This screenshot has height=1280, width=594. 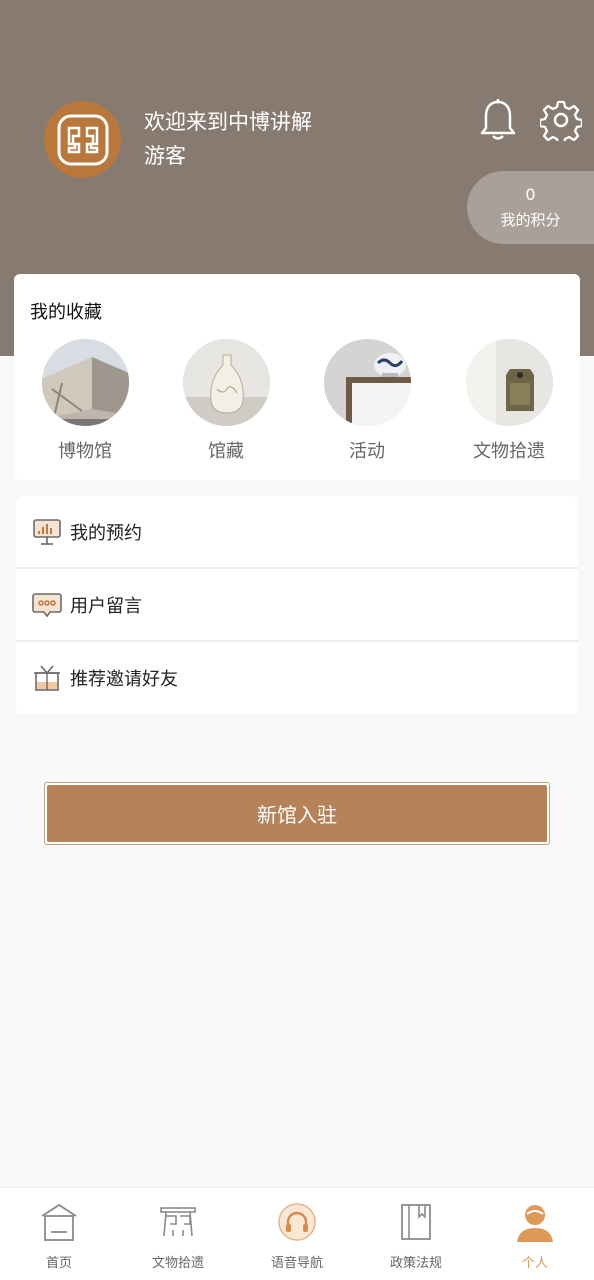 What do you see at coordinates (530, 220) in the screenshot?
I see `points-label: 我的积分` at bounding box center [530, 220].